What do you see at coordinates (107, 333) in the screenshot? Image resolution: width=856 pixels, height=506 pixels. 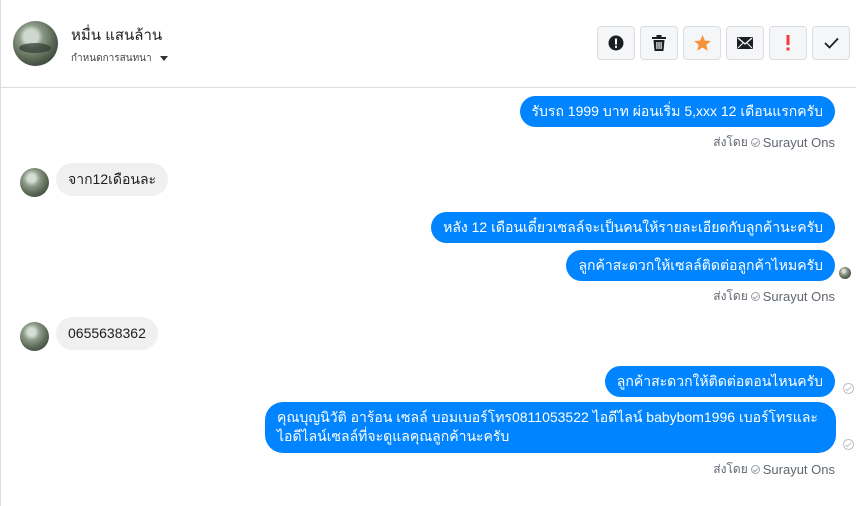 I see `message-incoming: 0655638362` at bounding box center [107, 333].